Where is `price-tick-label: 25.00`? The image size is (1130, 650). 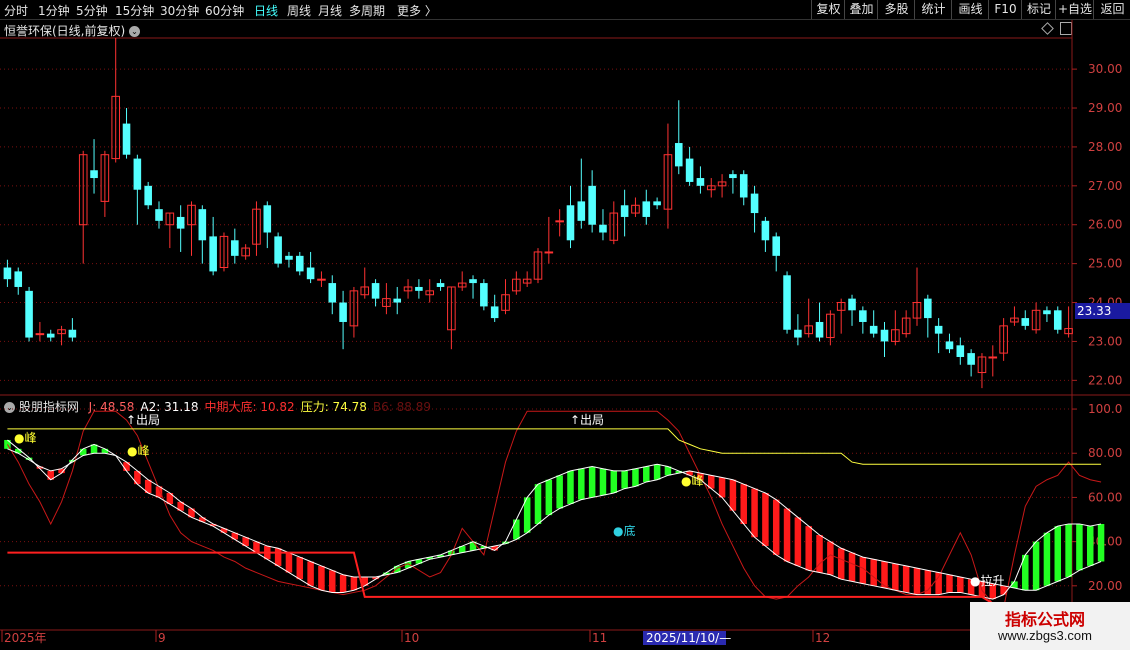
price-tick-label: 25.00 is located at coordinates (1105, 264).